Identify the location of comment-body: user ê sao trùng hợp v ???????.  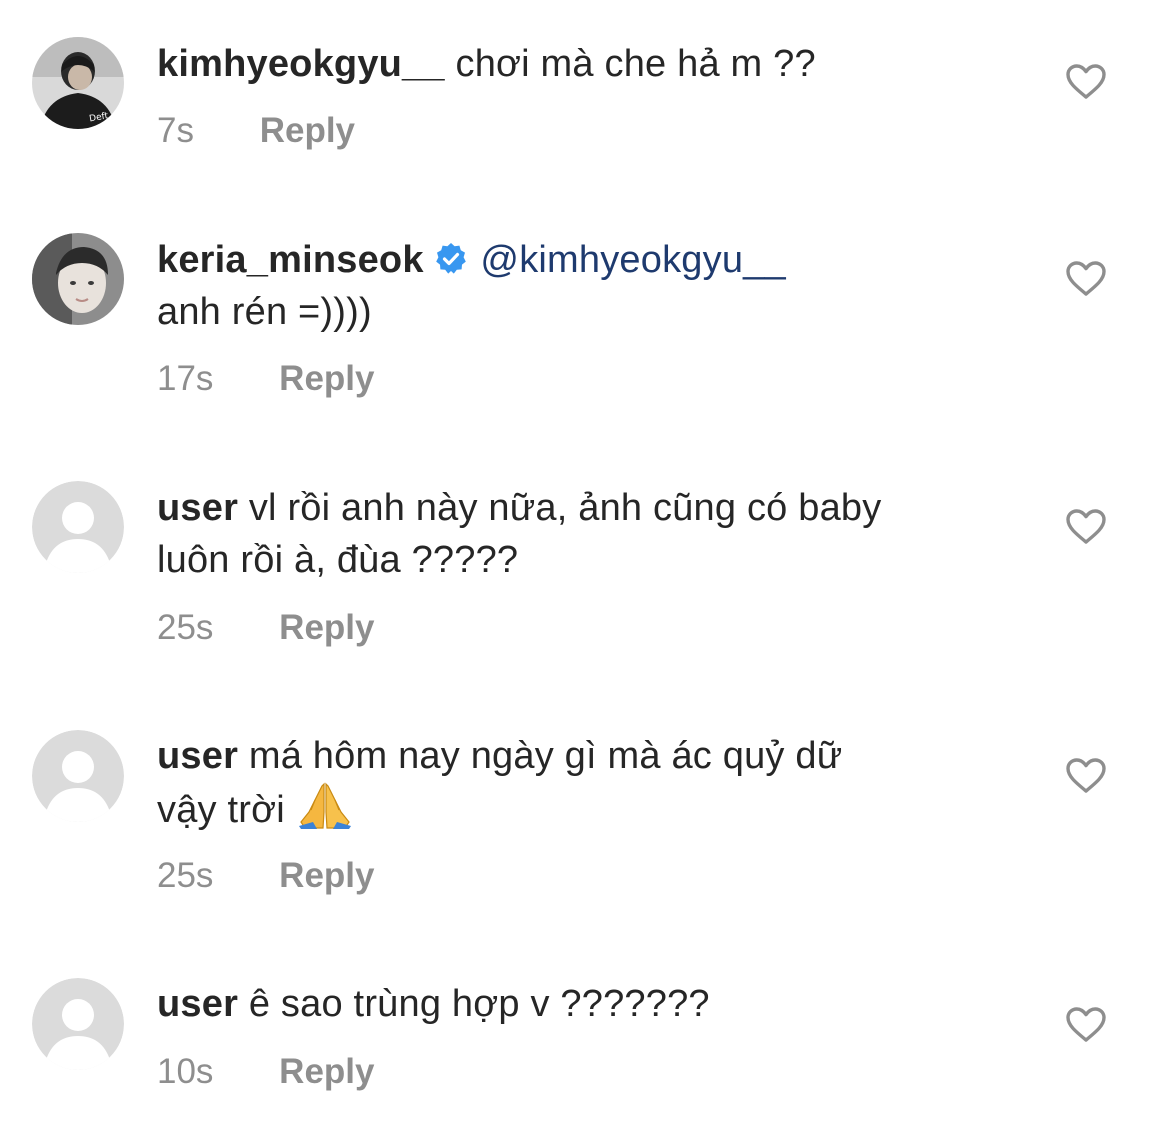
(587, 1004).